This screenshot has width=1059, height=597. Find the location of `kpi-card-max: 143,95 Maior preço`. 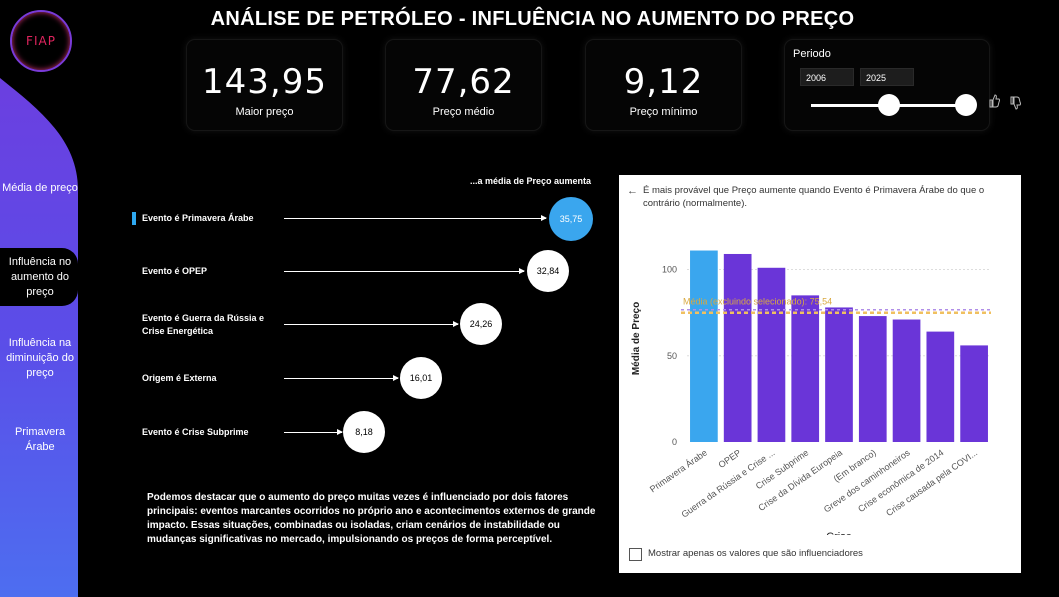

kpi-card-max: 143,95 Maior preço is located at coordinates (264, 85).